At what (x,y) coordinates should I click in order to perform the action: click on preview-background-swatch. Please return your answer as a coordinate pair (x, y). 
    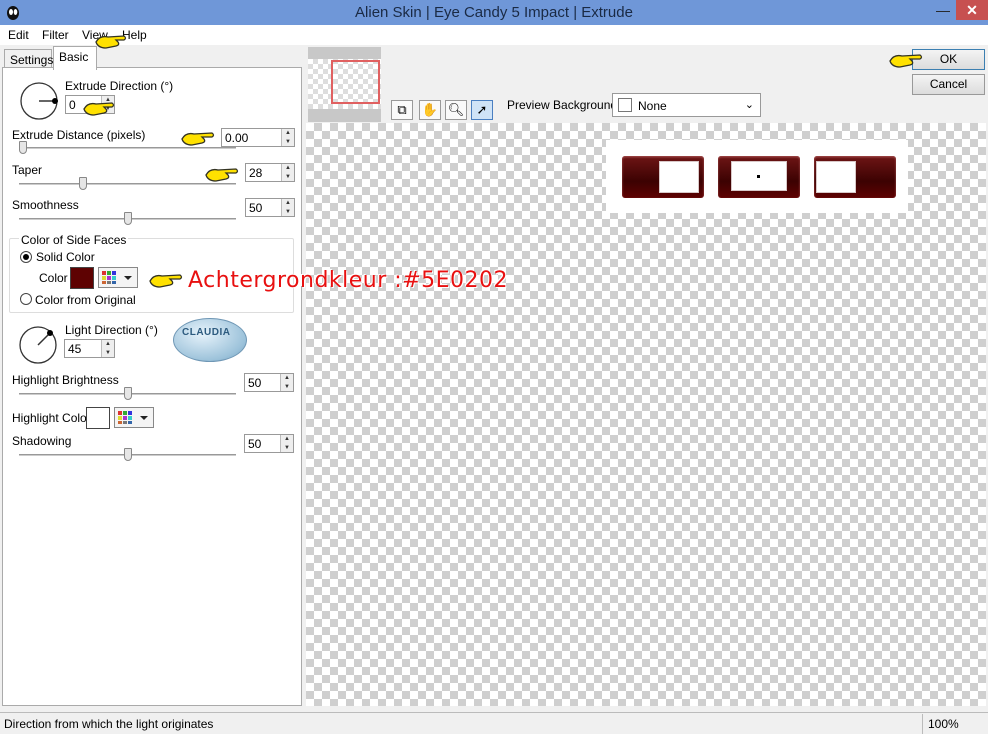
    Looking at the image, I should click on (625, 105).